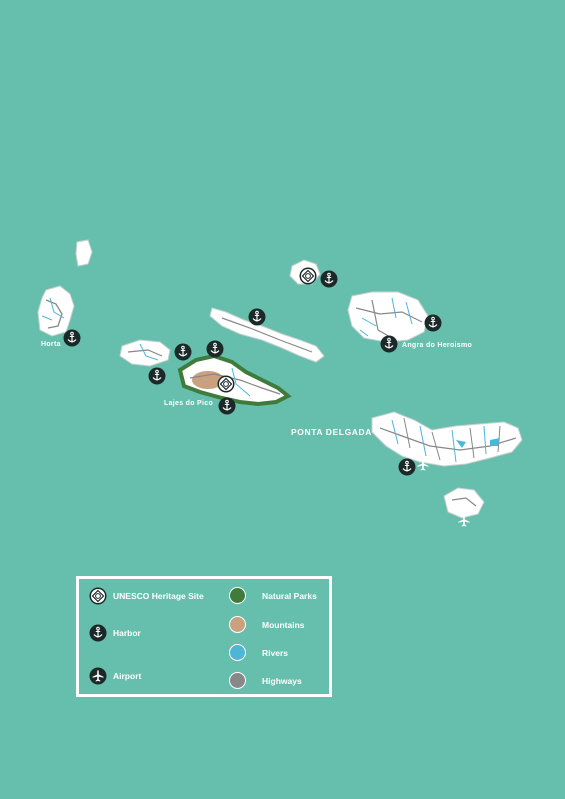  What do you see at coordinates (275, 652) in the screenshot?
I see `legend-rivers-label: Rivers` at bounding box center [275, 652].